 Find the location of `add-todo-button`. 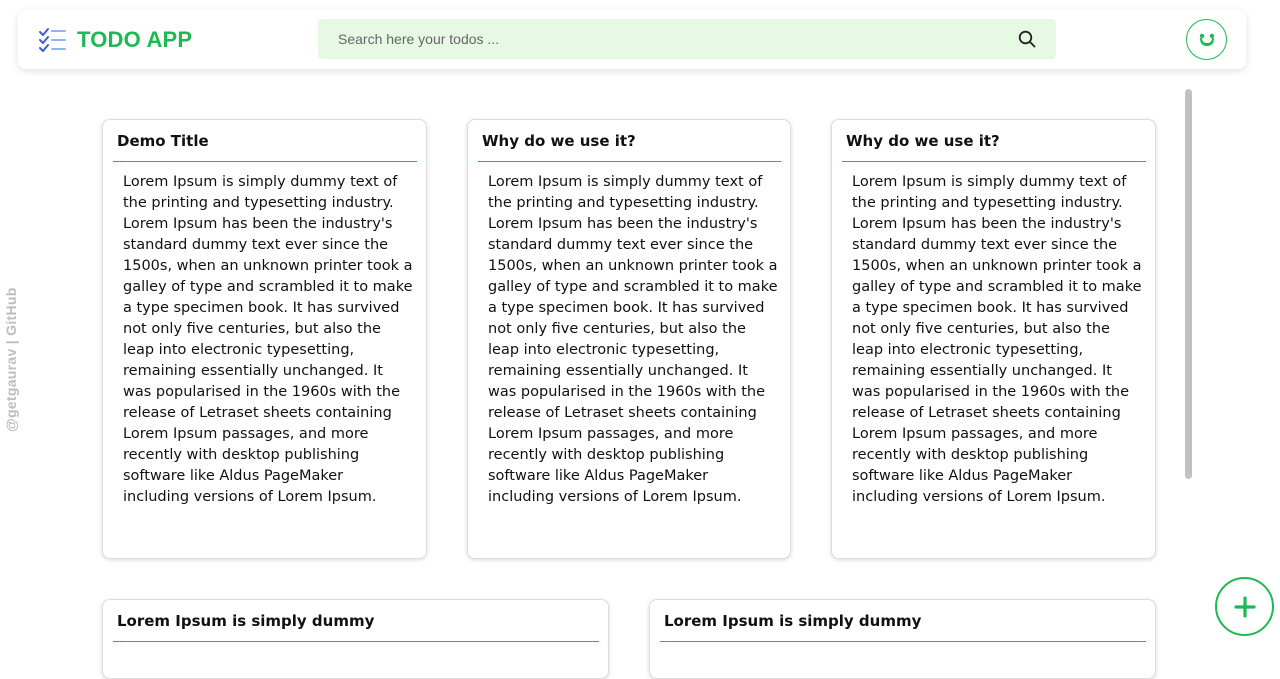

add-todo-button is located at coordinates (1244, 606).